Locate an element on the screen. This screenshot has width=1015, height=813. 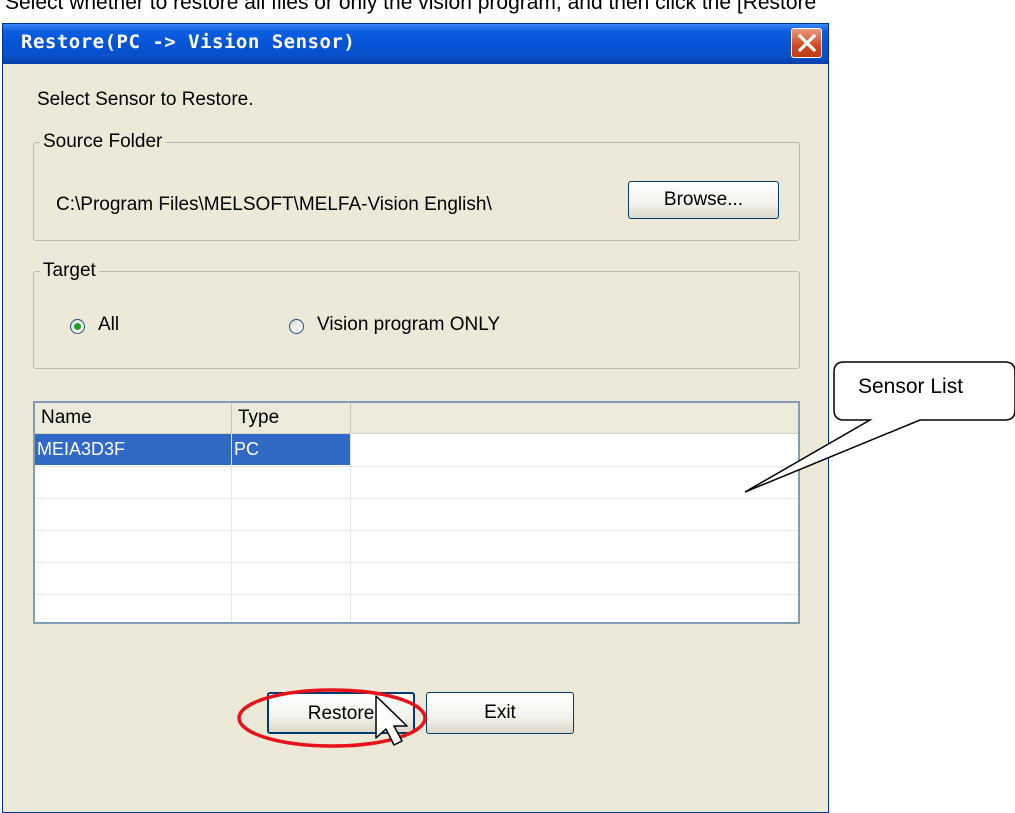
target-group: Target All Vision program ONLY is located at coordinates (416, 314).